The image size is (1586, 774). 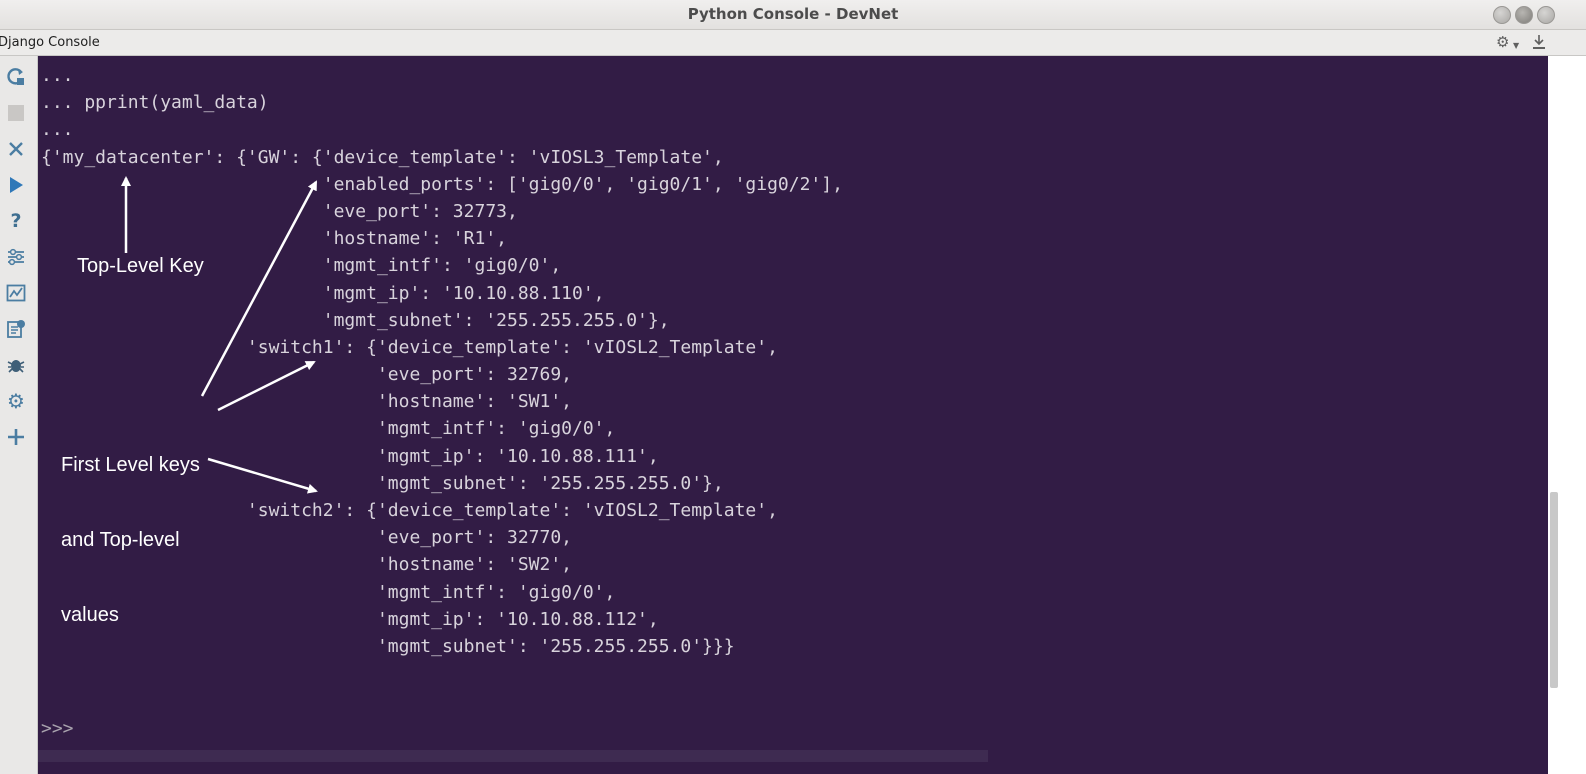 I want to click on console-line: ... pprint(yaml_data), so click(x=155, y=103).